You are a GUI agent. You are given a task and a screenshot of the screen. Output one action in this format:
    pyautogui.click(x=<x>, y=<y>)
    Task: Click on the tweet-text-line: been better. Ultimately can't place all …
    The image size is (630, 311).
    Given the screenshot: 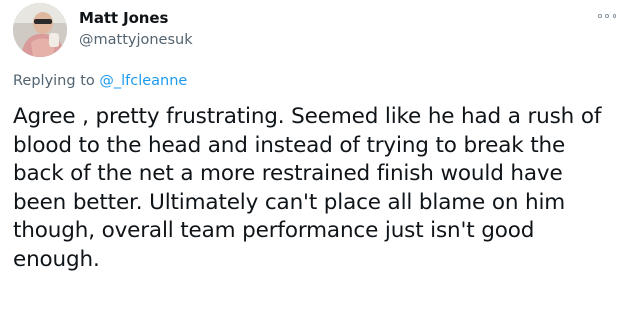 What is the action you would take?
    pyautogui.click(x=289, y=202)
    